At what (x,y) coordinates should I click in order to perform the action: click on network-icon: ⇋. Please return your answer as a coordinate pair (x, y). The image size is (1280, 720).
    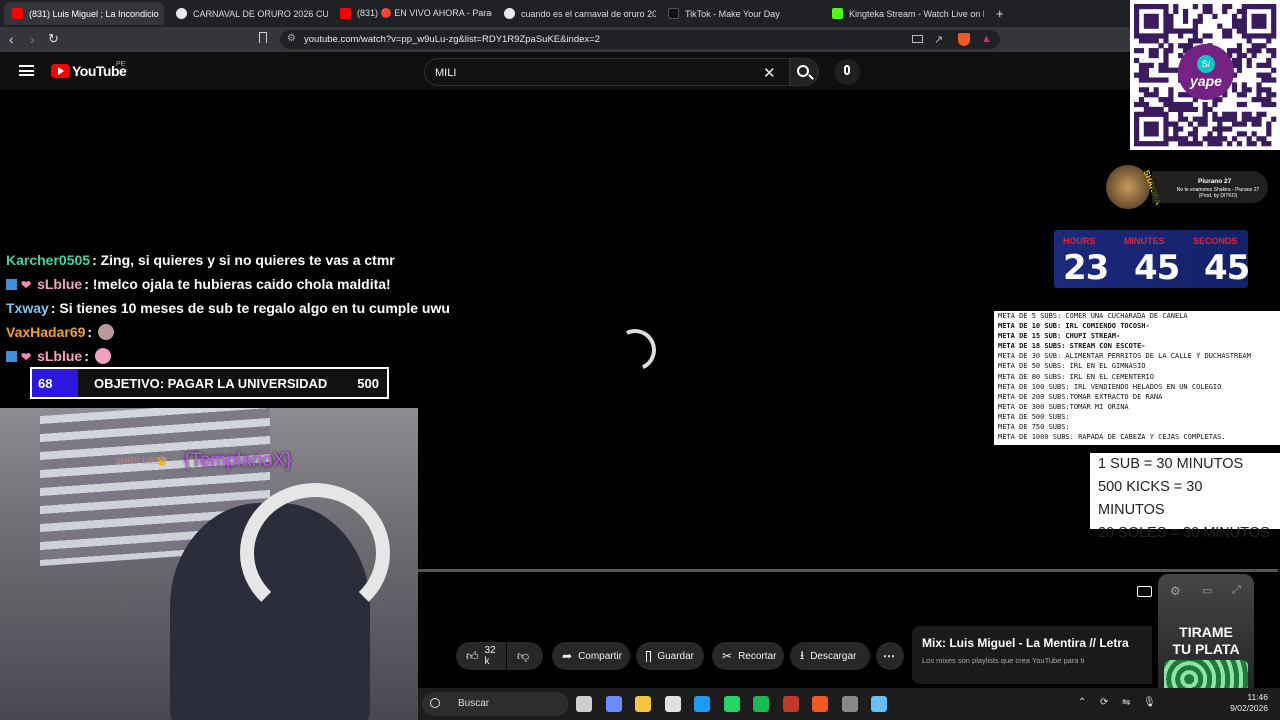
    Looking at the image, I should click on (1126, 702).